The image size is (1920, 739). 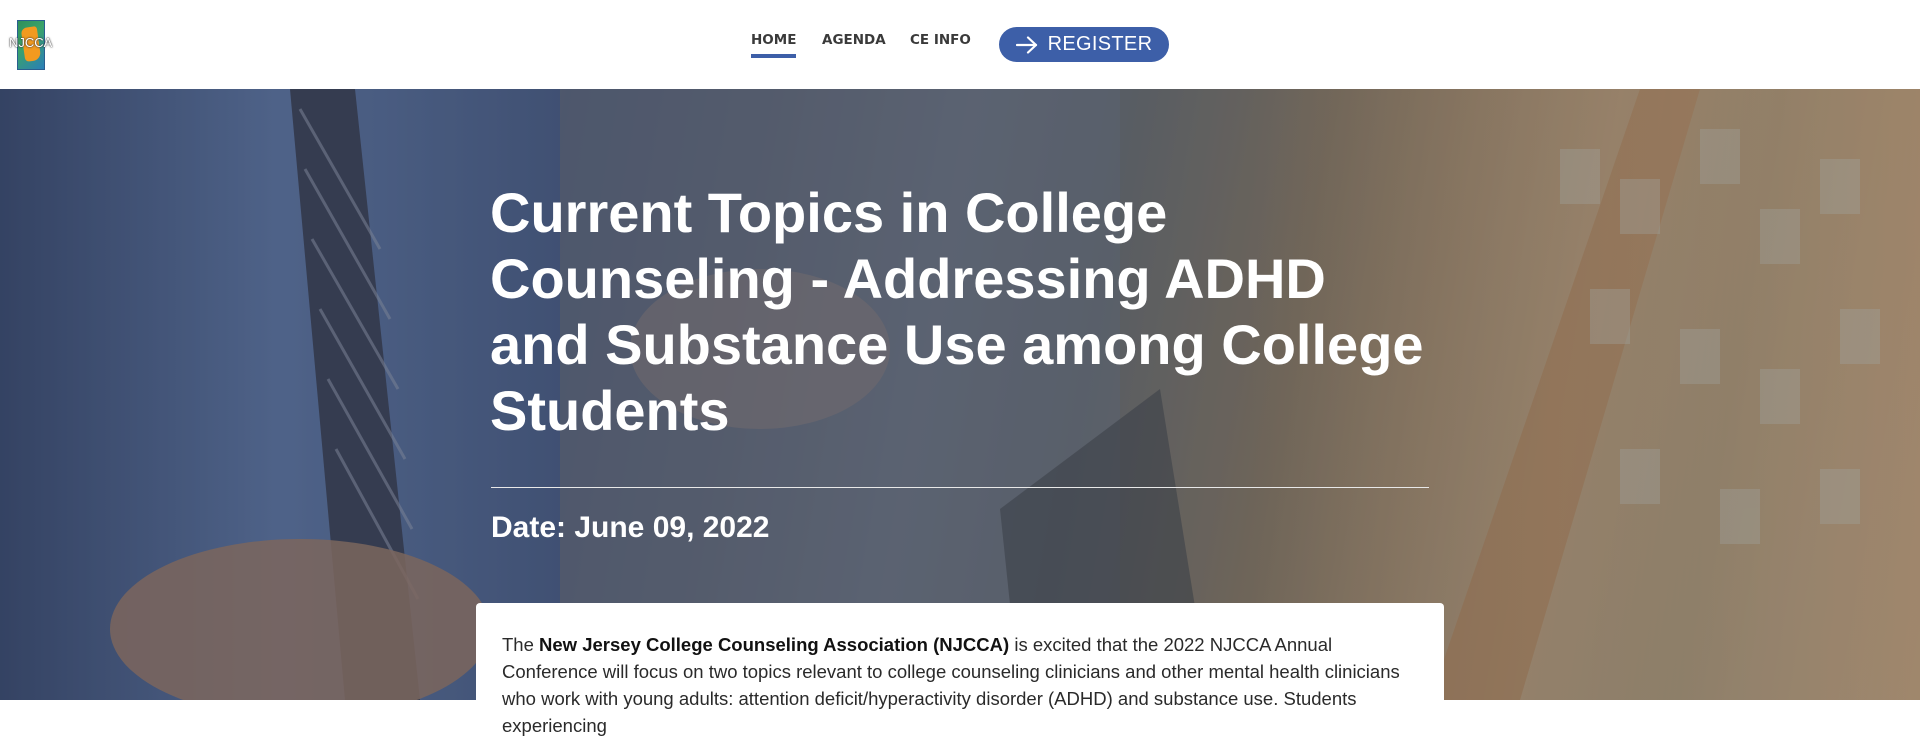 I want to click on nav-item-agenda: AGENDA, so click(x=854, y=40).